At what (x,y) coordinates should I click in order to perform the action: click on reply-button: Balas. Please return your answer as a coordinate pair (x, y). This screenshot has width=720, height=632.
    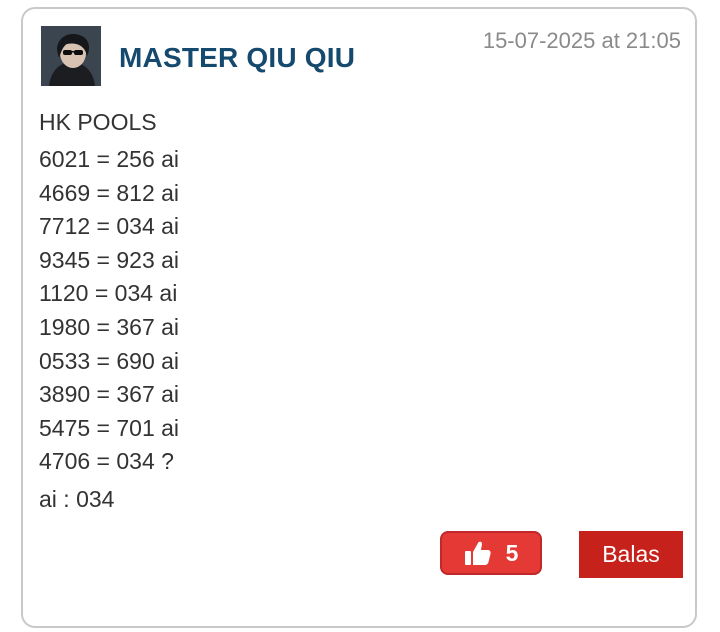
    Looking at the image, I should click on (631, 554).